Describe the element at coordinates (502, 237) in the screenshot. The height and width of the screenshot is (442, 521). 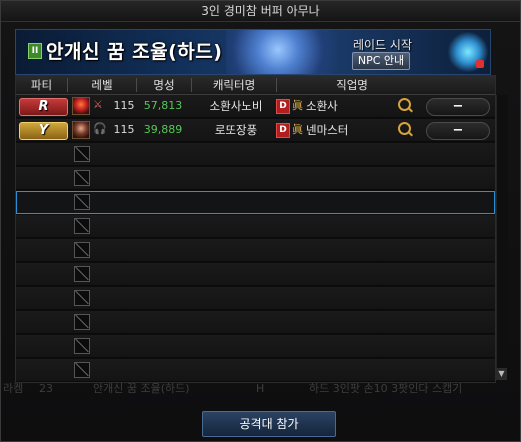
I see `scrollbar` at that location.